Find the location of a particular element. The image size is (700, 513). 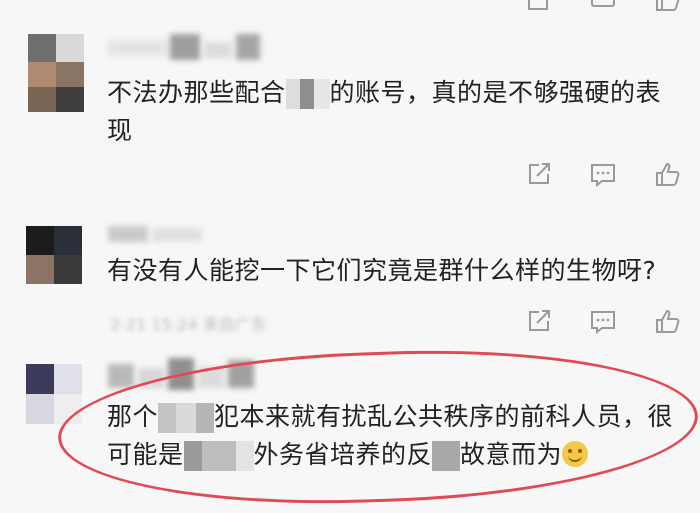

censored-mosaic is located at coordinates (307, 94).